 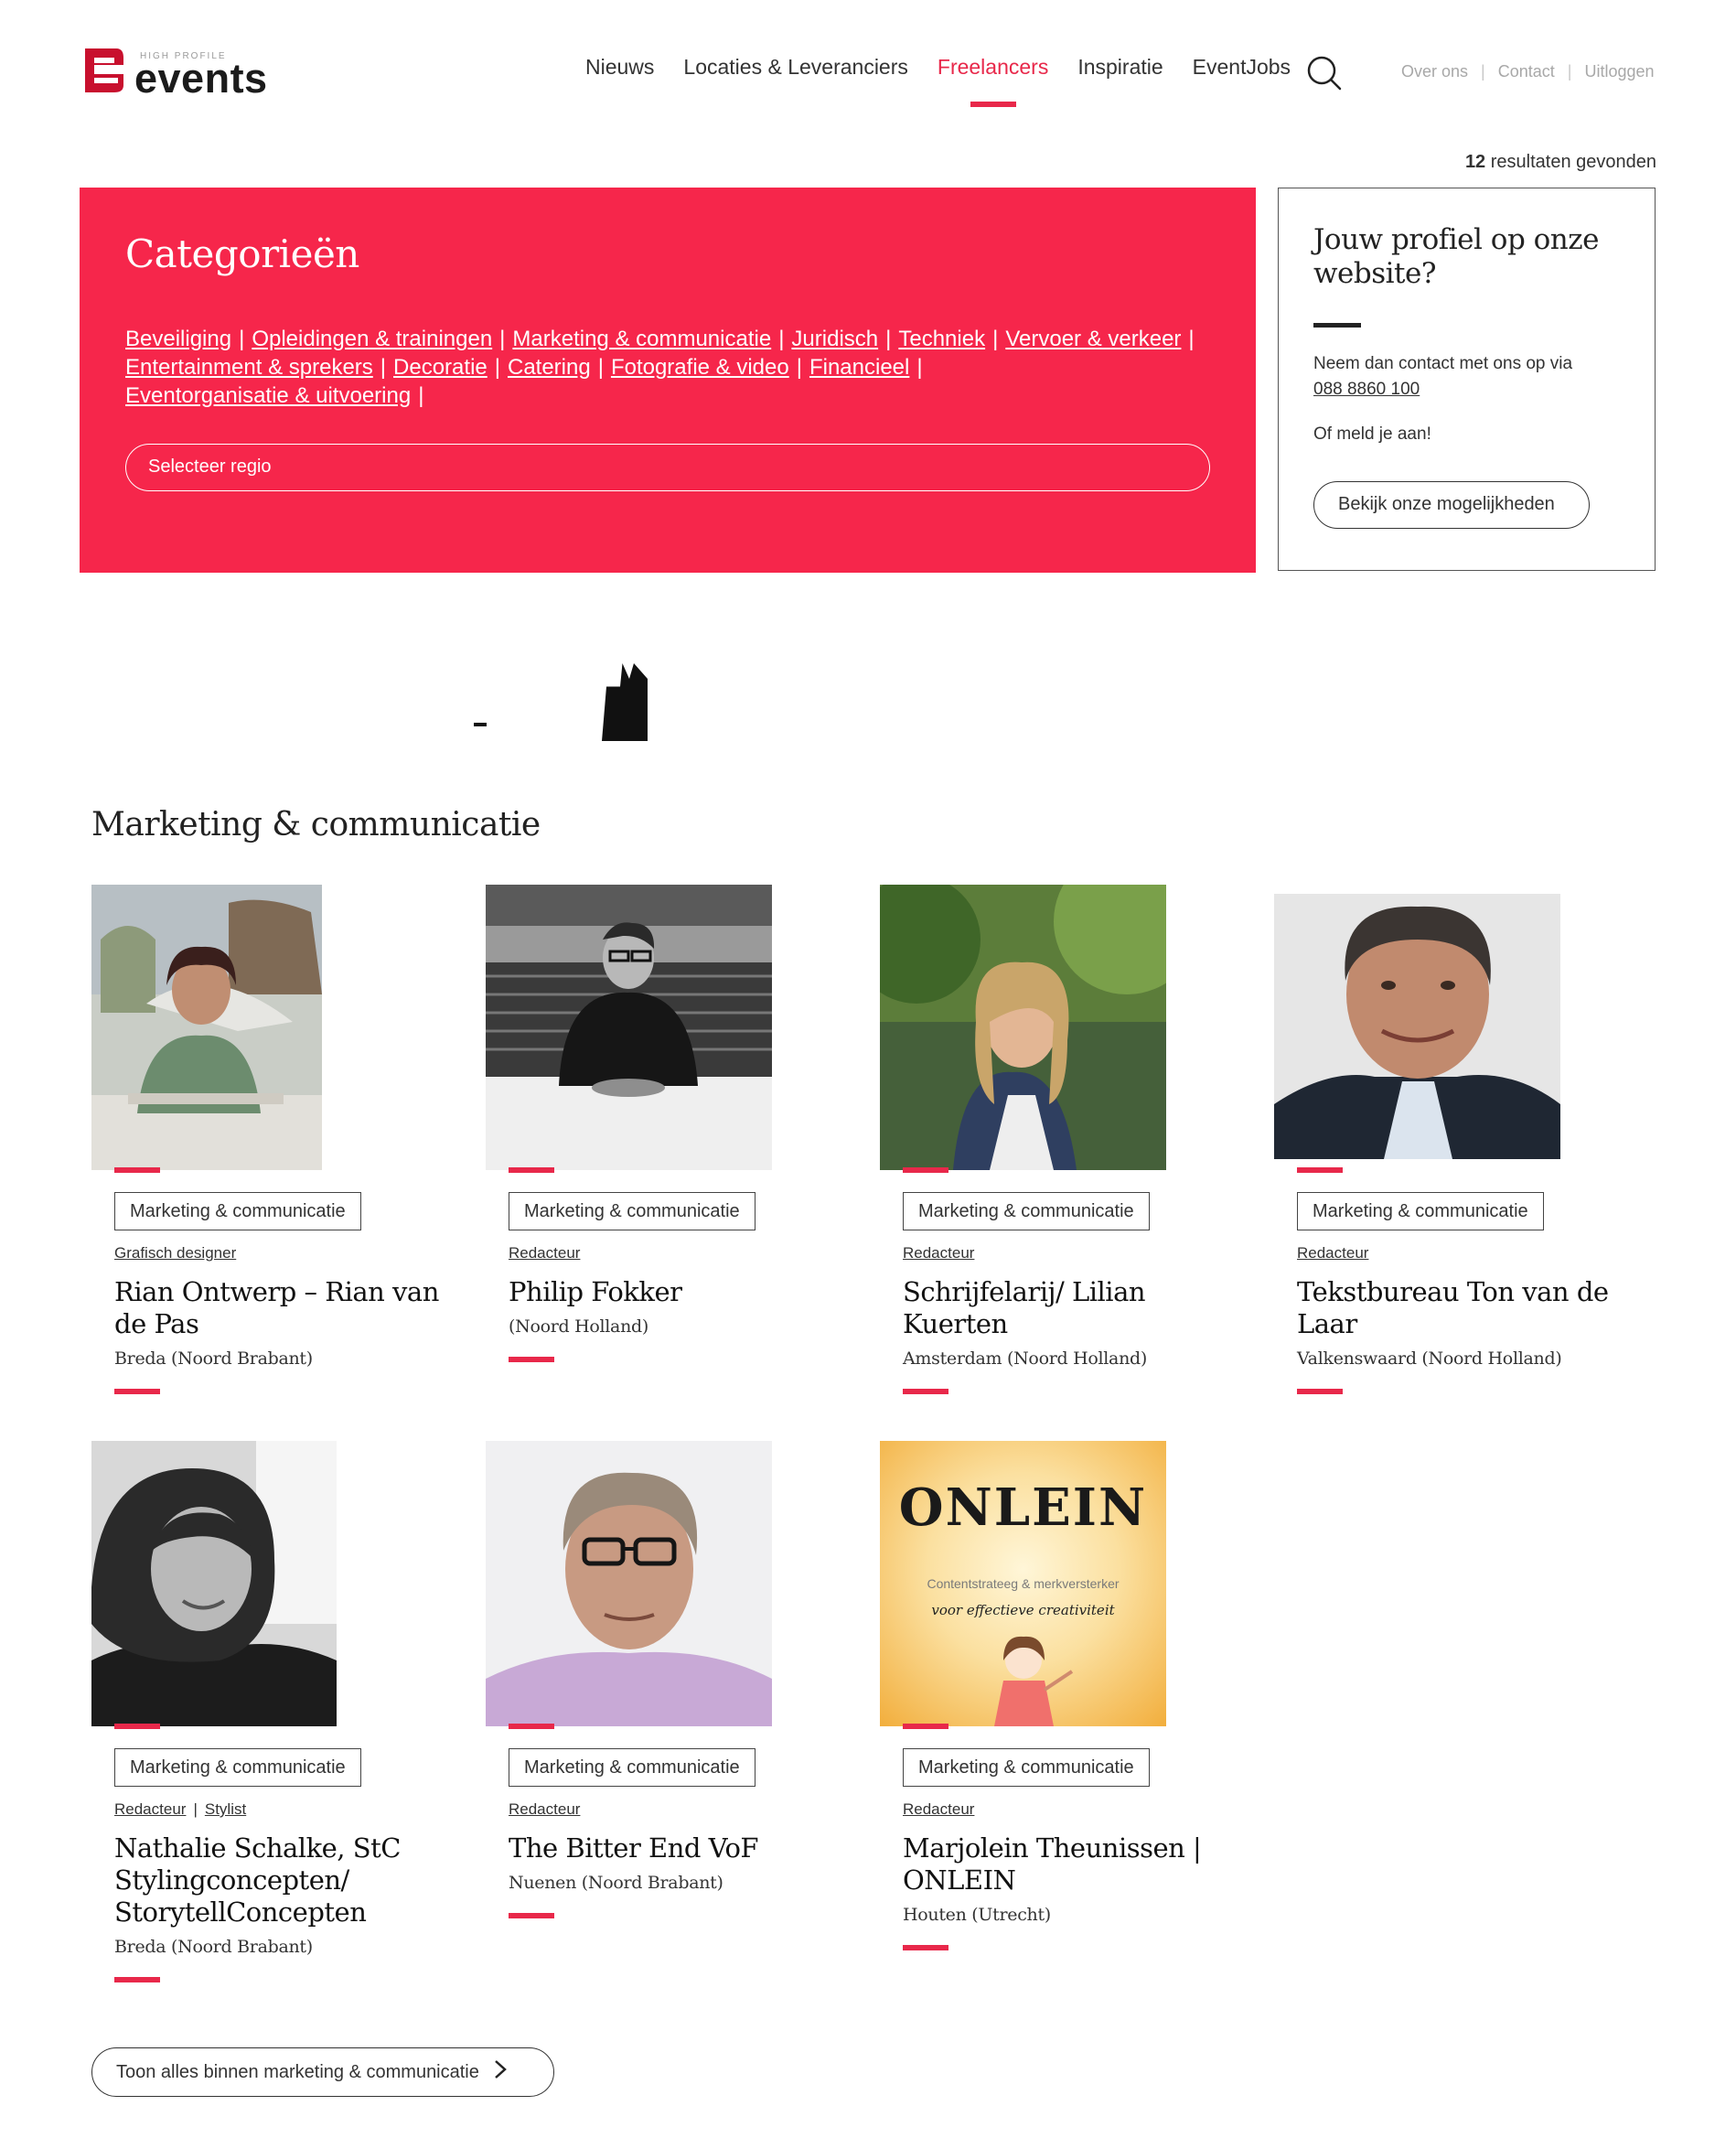 What do you see at coordinates (616, 1883) in the screenshot?
I see `card-location: Nuenen (Noord Brabant)` at bounding box center [616, 1883].